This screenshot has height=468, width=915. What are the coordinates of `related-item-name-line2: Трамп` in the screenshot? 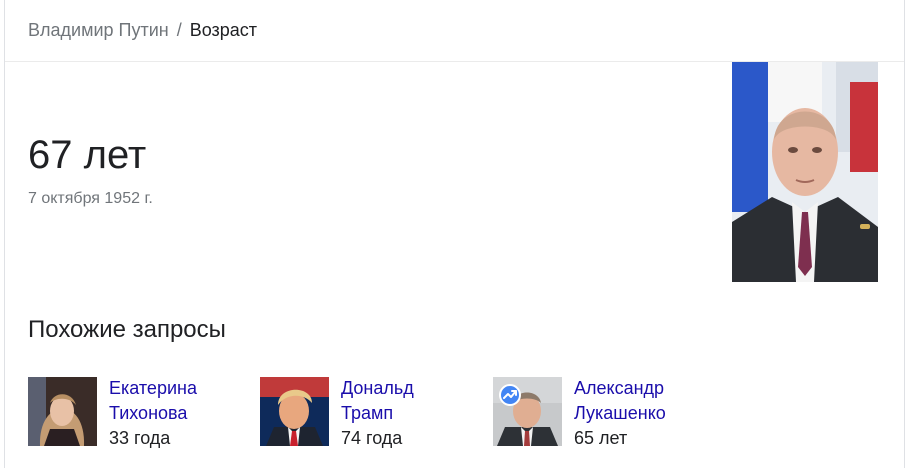 It's located at (377, 413).